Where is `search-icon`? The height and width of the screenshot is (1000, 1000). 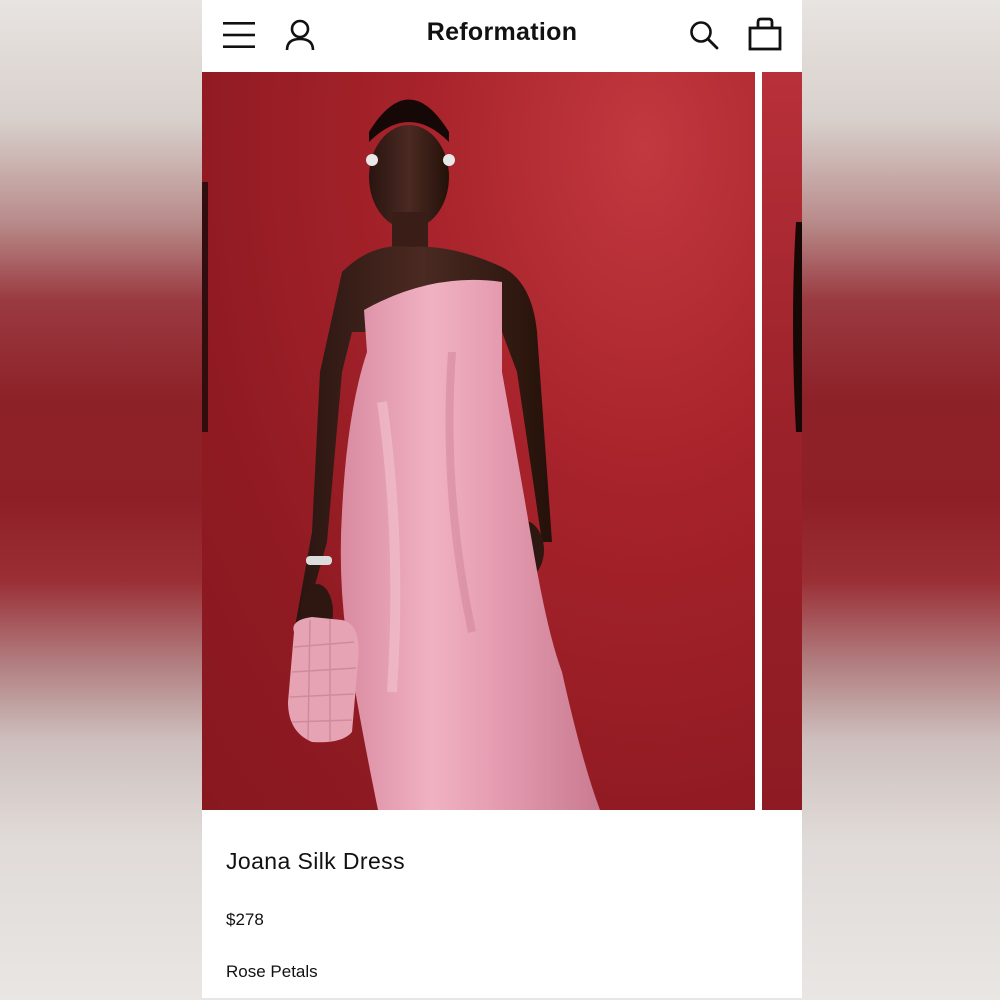
search-icon is located at coordinates (704, 35).